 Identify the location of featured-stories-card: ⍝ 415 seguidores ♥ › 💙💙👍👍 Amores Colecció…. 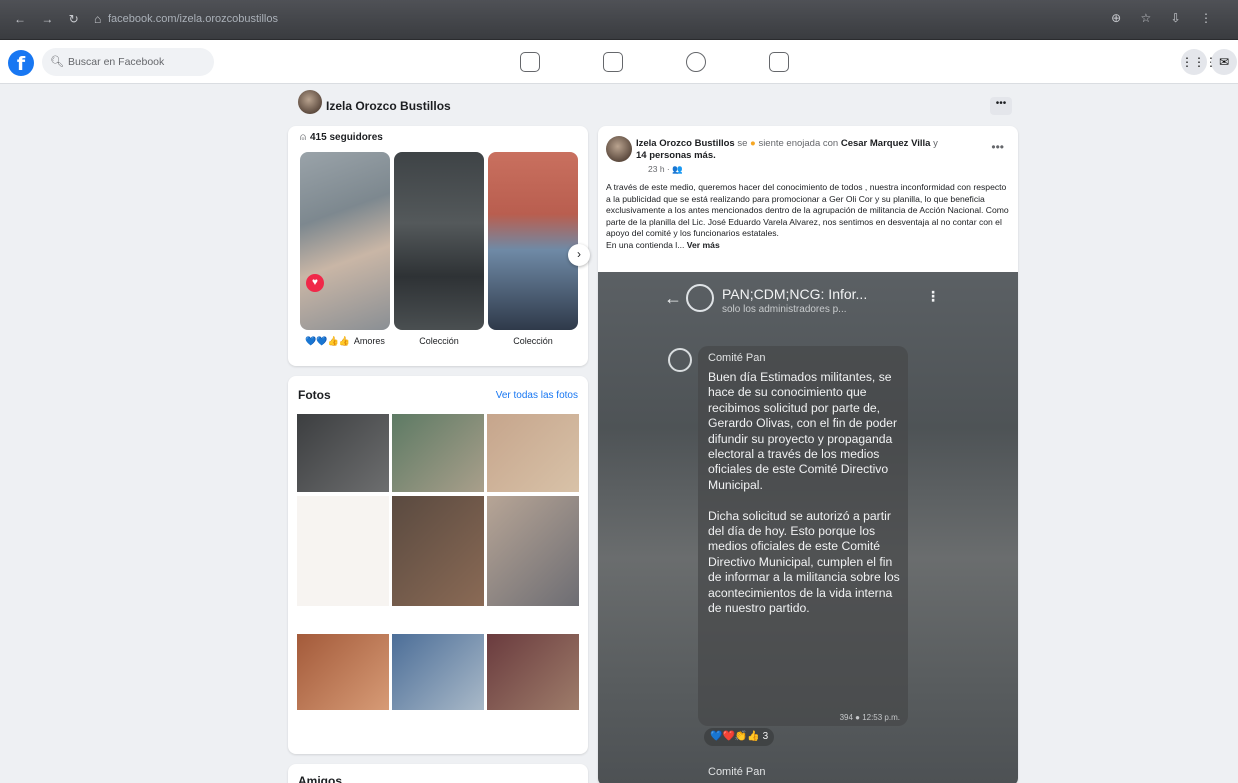
(439, 246).